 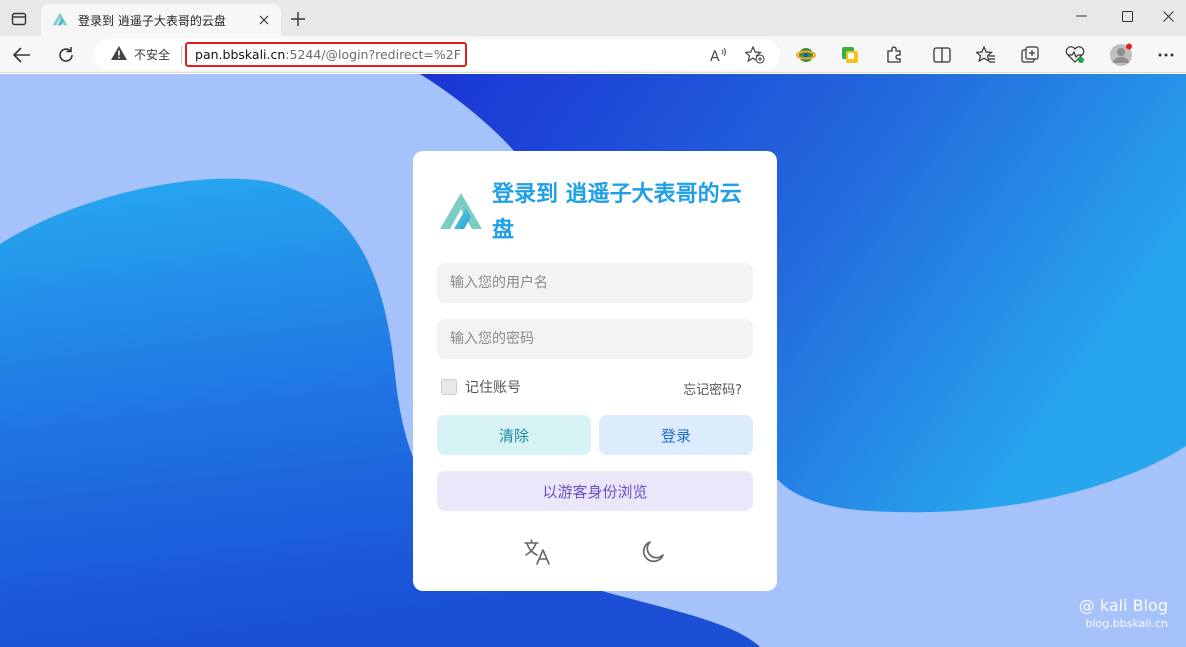 What do you see at coordinates (617, 212) in the screenshot?
I see `login-title: 登录到 逍遥子大表哥的云盘` at bounding box center [617, 212].